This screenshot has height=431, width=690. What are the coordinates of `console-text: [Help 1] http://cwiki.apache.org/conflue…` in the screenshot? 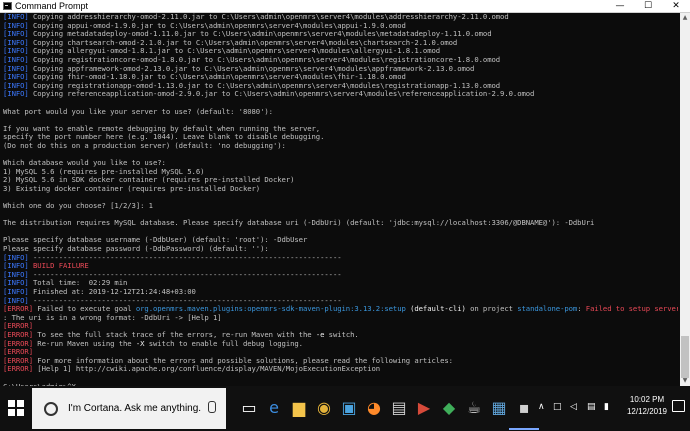 It's located at (207, 369).